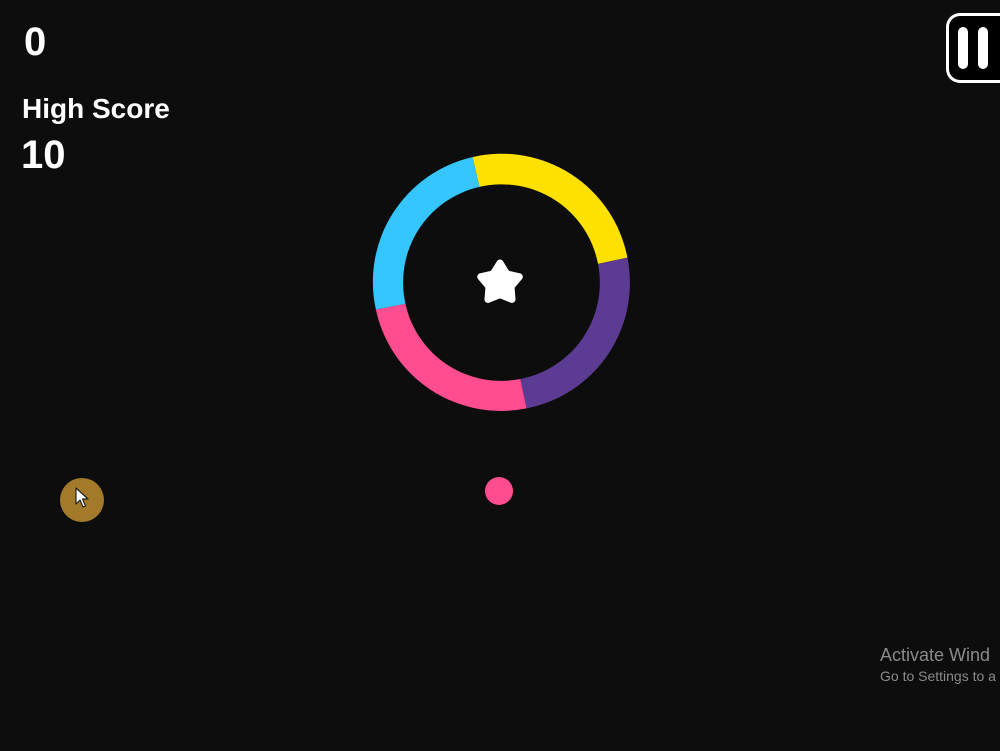  Describe the element at coordinates (500, 281) in the screenshot. I see `star-icon` at that location.